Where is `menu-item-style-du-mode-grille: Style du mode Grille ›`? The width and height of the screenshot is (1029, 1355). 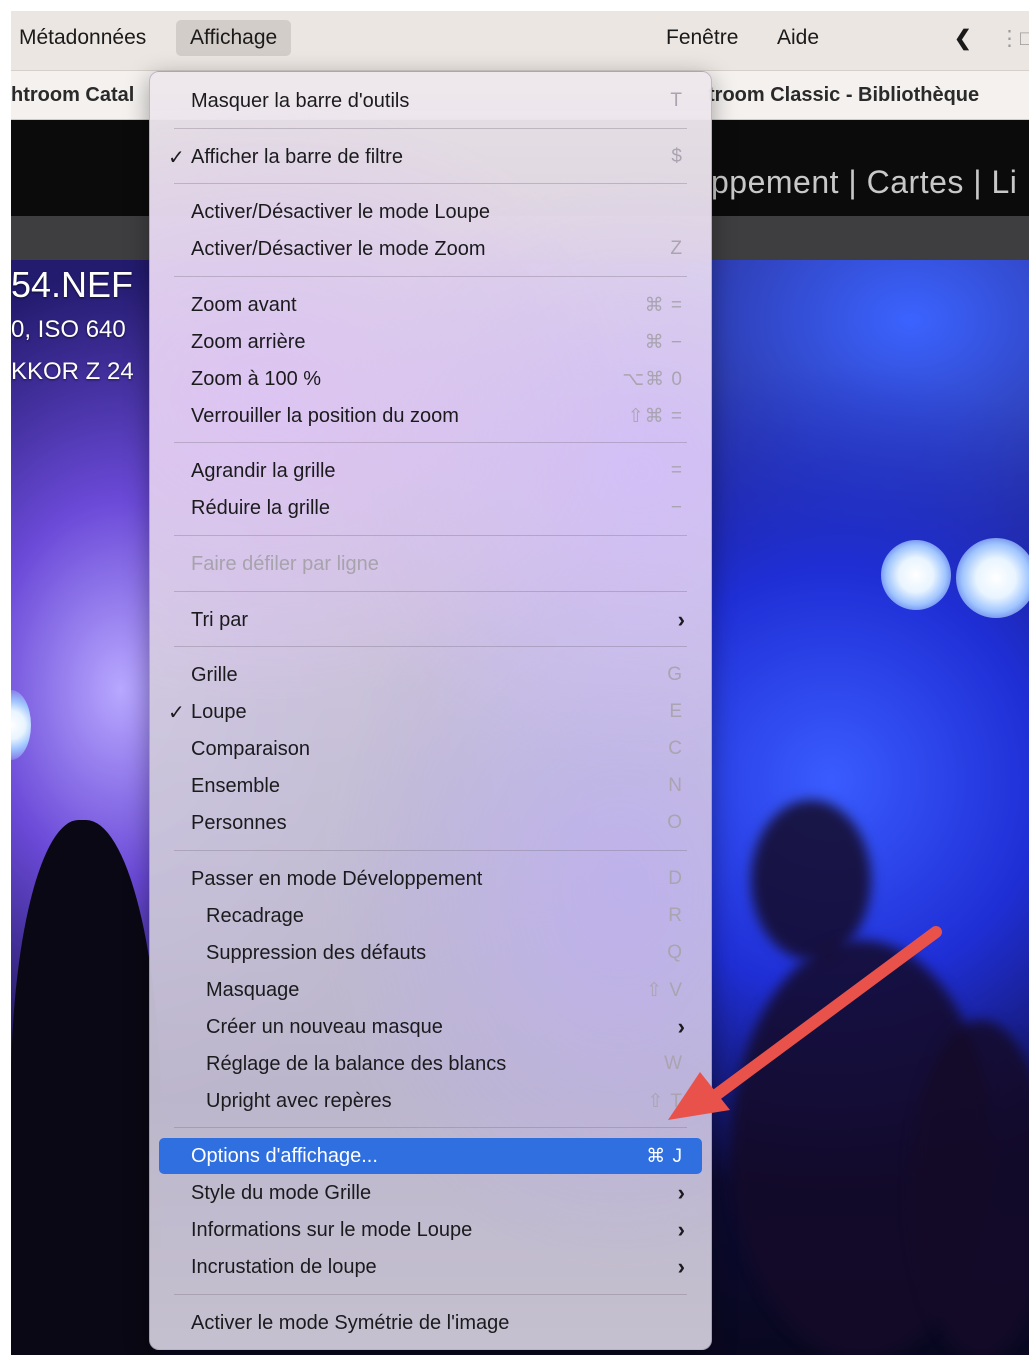 menu-item-style-du-mode-grille: Style du mode Grille › is located at coordinates (430, 1193).